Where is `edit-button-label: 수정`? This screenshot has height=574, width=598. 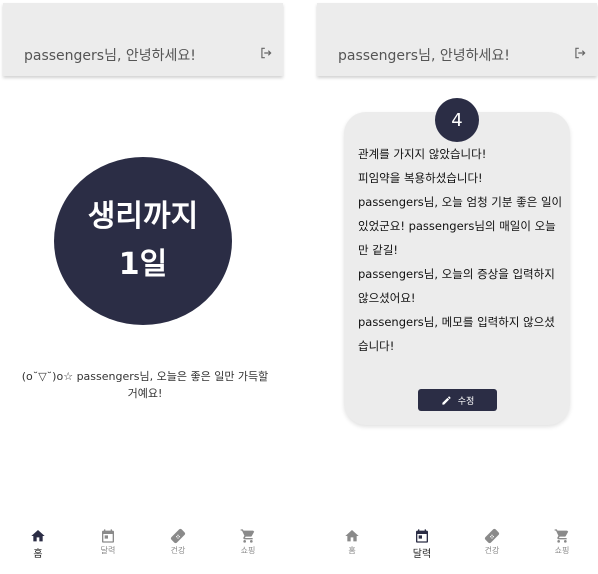 edit-button-label: 수정 is located at coordinates (466, 401).